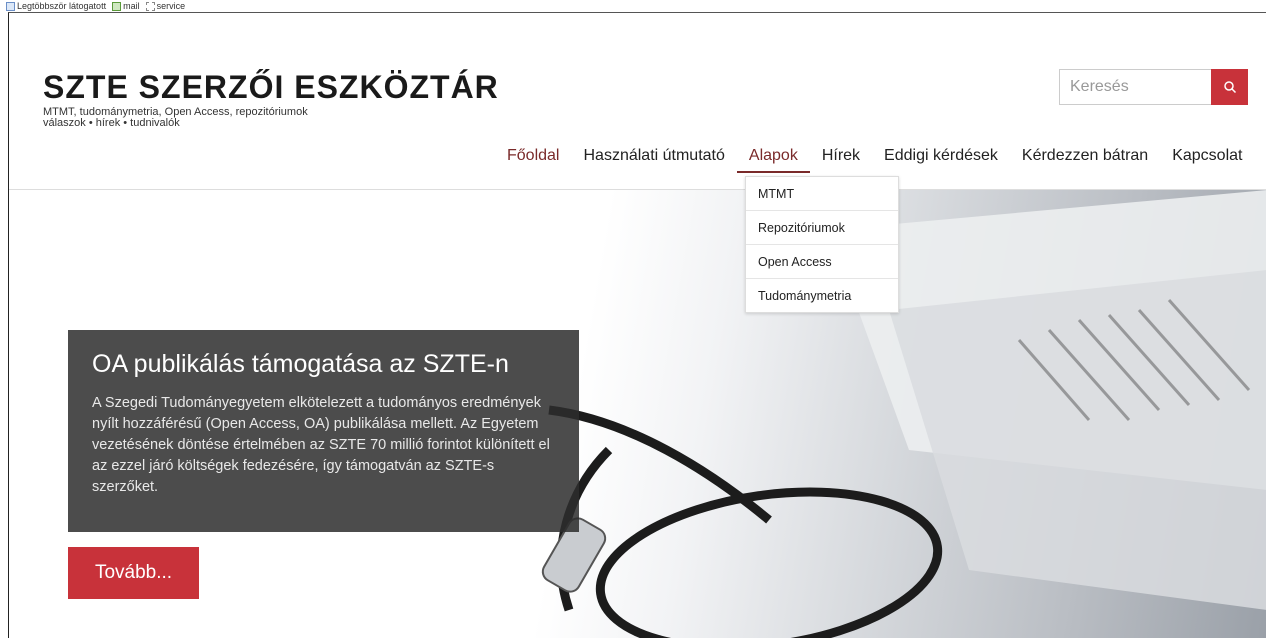 The width and height of the screenshot is (1268, 638). Describe the element at coordinates (1085, 161) in the screenshot. I see `nav-item-ask-question: Kérdezzen bátran` at that location.